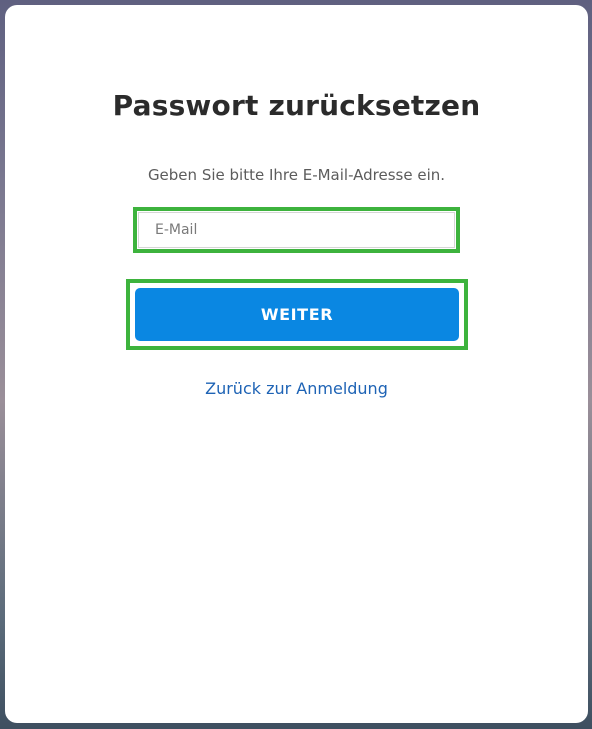 The image size is (592, 729). What do you see at coordinates (296, 175) in the screenshot?
I see `instruction-text: Geben Sie bitte Ihre E-Mail-Adresse ein.` at bounding box center [296, 175].